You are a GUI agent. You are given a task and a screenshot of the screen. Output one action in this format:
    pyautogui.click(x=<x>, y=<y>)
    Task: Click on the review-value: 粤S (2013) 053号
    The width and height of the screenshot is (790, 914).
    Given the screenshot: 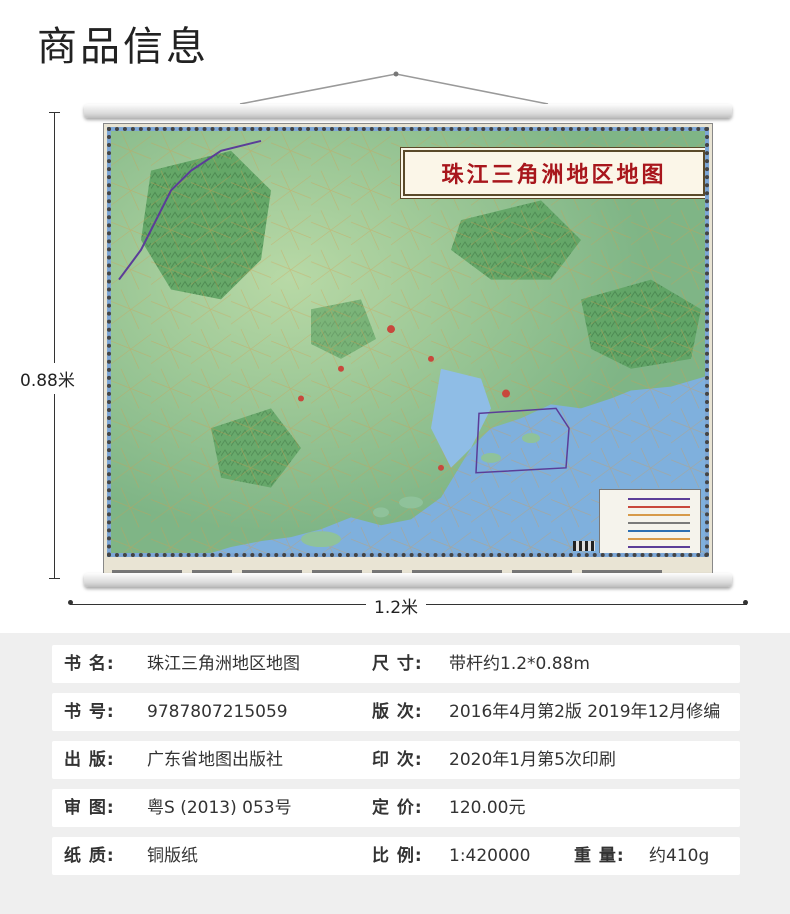 What is the action you would take?
    pyautogui.click(x=219, y=808)
    